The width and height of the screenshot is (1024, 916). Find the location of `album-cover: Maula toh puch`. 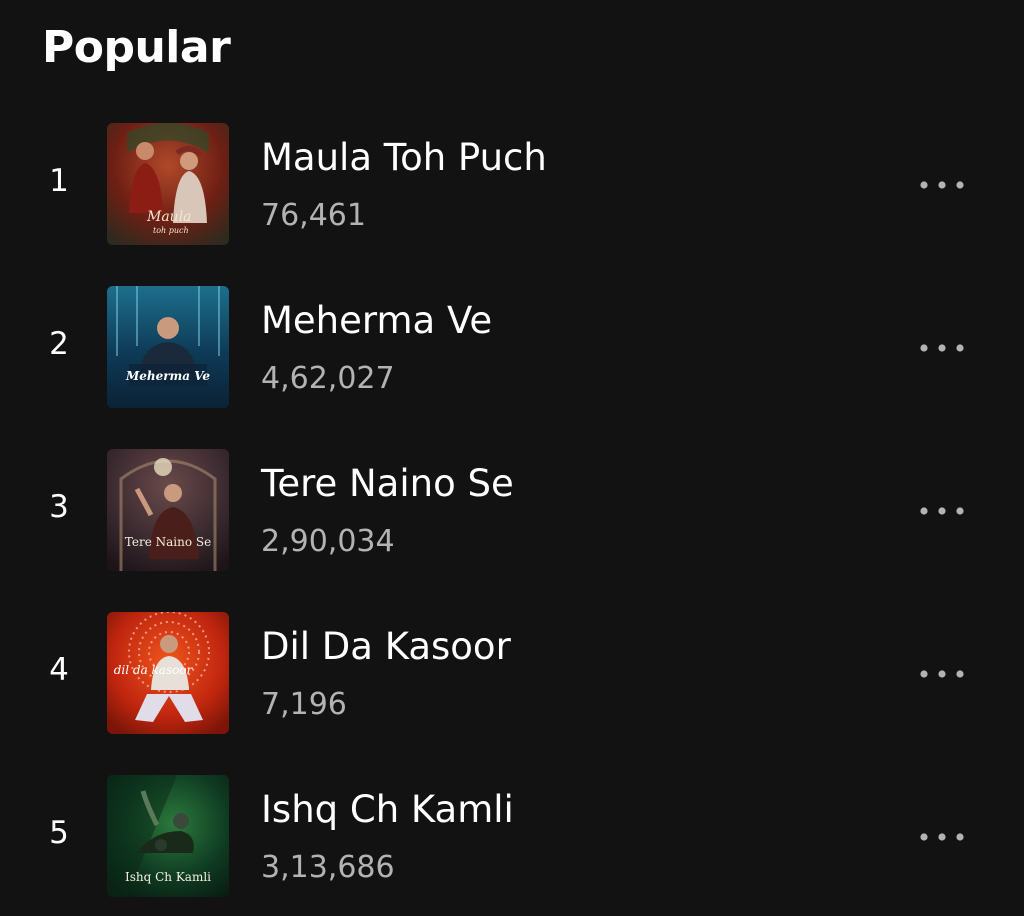

album-cover: Maula toh puch is located at coordinates (168, 184).